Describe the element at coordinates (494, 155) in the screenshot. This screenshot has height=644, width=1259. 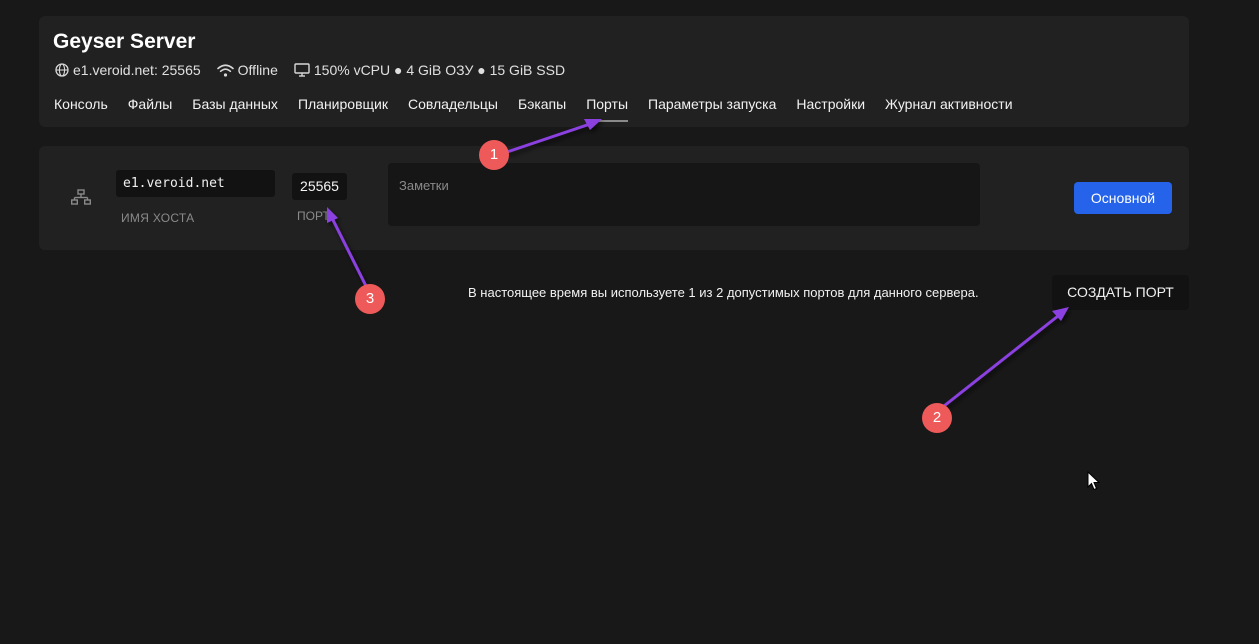
I see `callout-1: 1` at that location.